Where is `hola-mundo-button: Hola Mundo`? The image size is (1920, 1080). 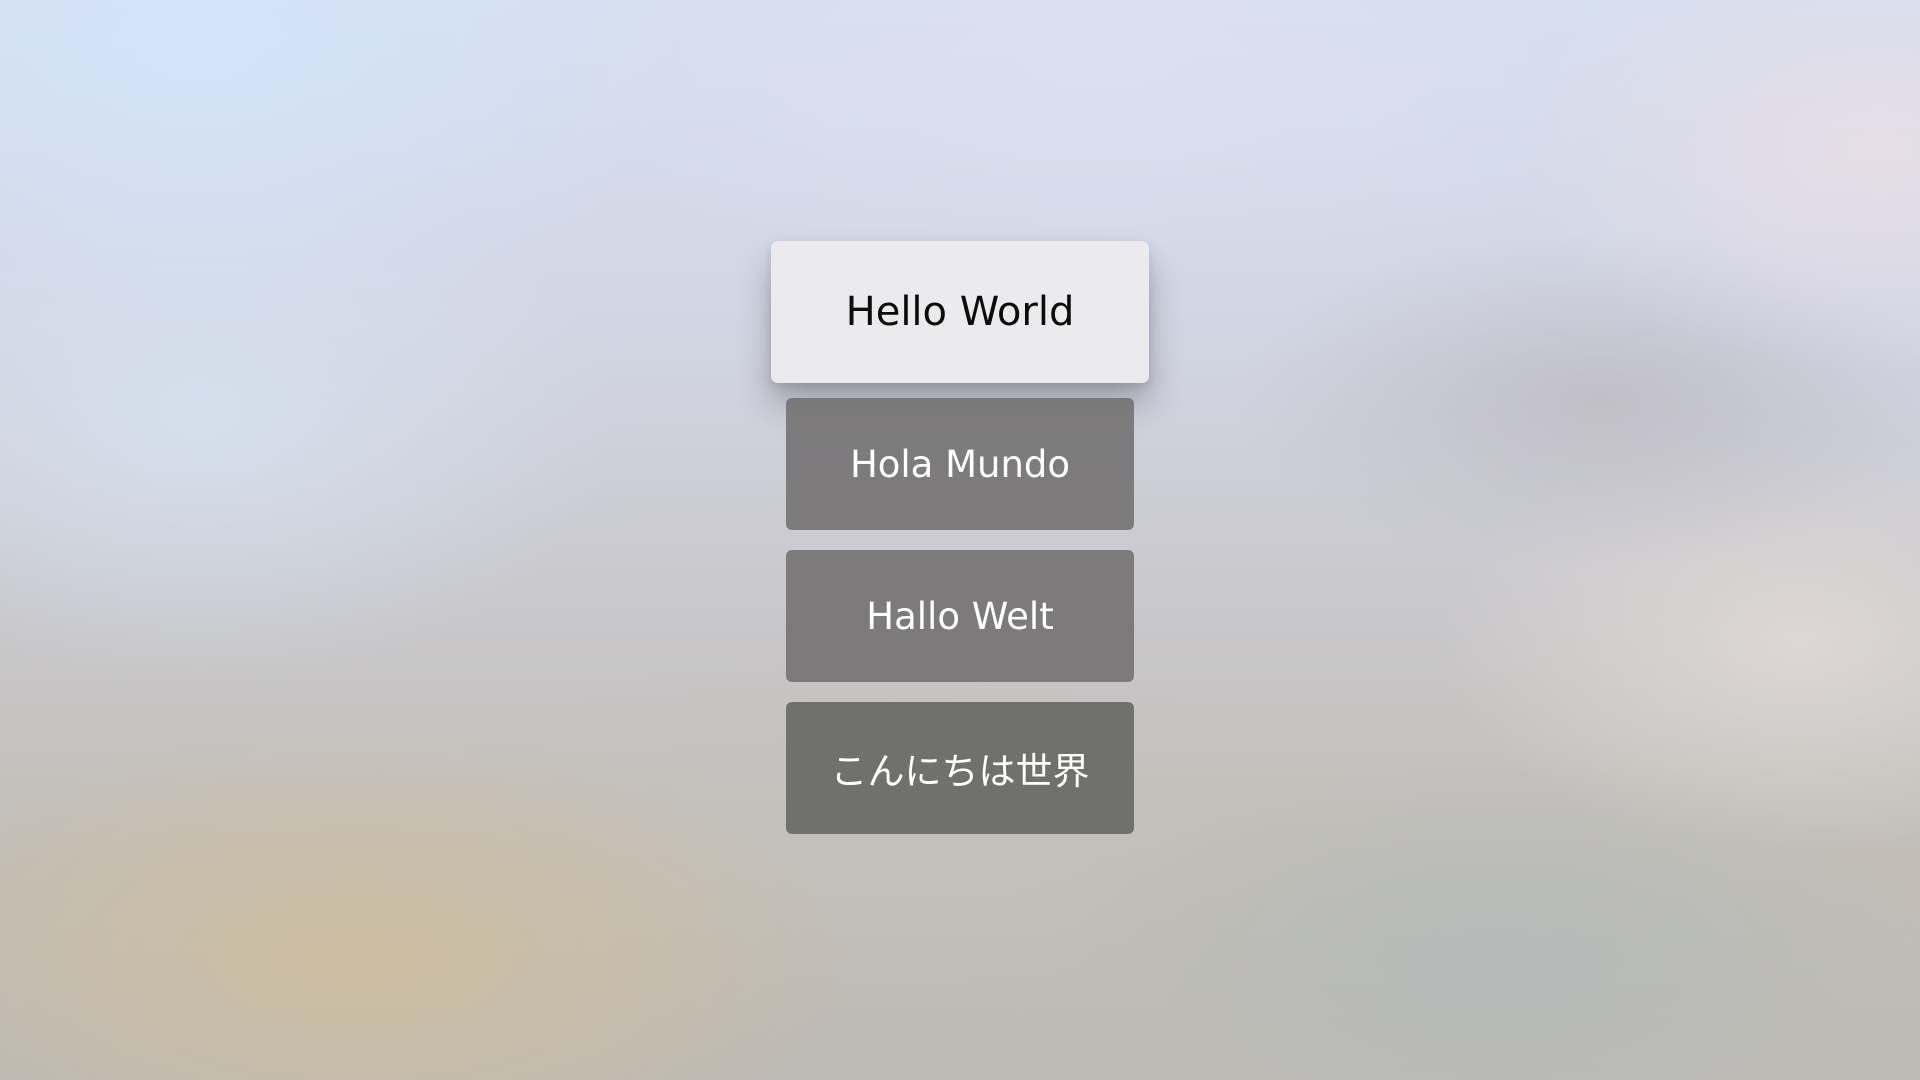
hola-mundo-button: Hola Mundo is located at coordinates (960, 464).